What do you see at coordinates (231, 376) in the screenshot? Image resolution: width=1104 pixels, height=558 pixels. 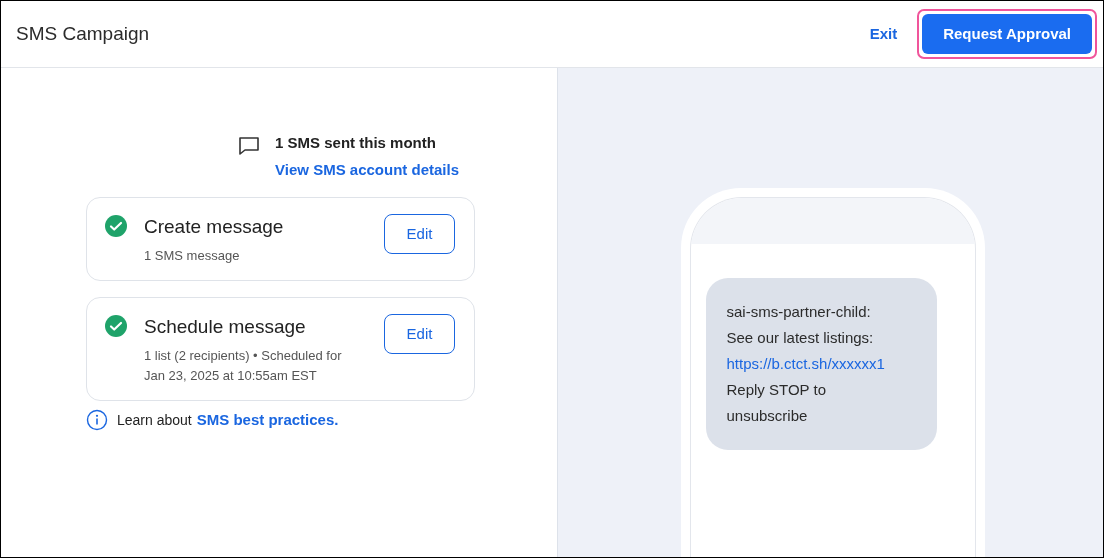 I see `step-detail: Jan 23, 2025 at 10:55am EST` at bounding box center [231, 376].